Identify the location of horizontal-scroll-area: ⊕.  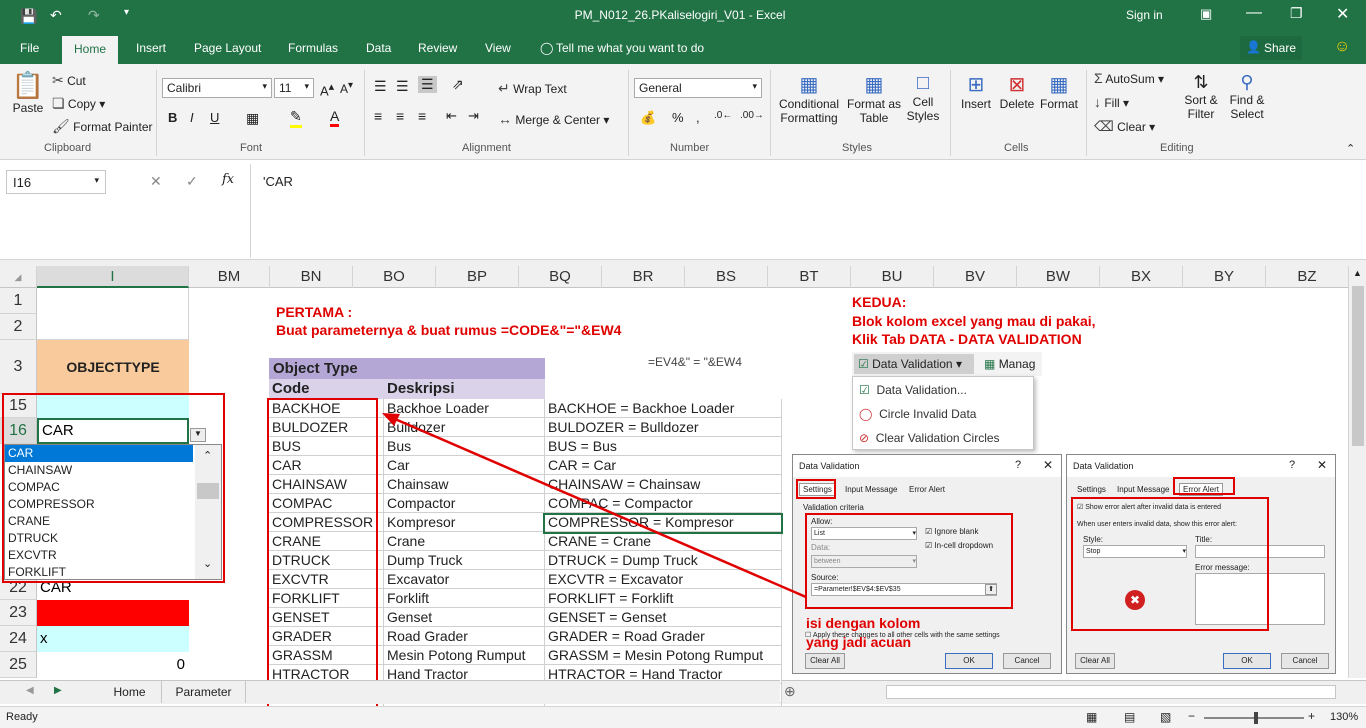
(1074, 692).